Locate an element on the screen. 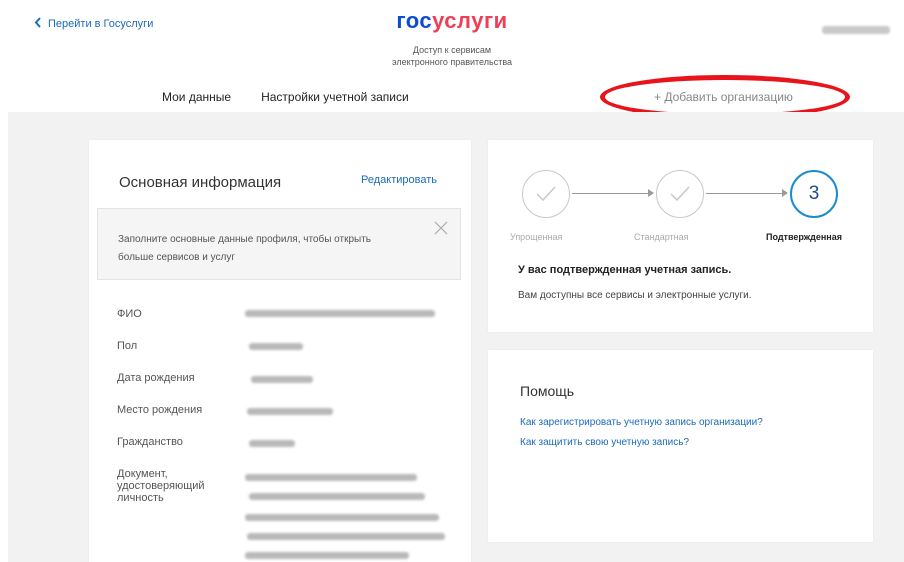  main-info-title: Основная информация is located at coordinates (200, 182).